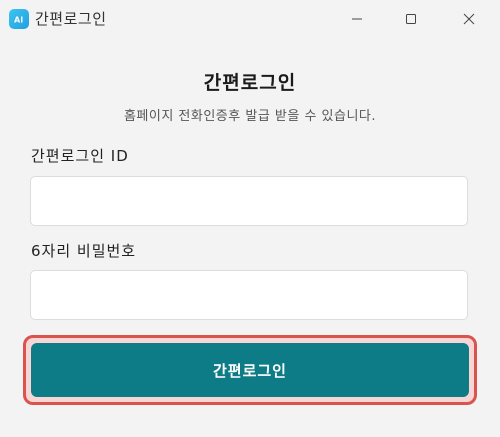 This screenshot has width=500, height=437. I want to click on pin-label: 6자리 비밀번호, so click(84, 251).